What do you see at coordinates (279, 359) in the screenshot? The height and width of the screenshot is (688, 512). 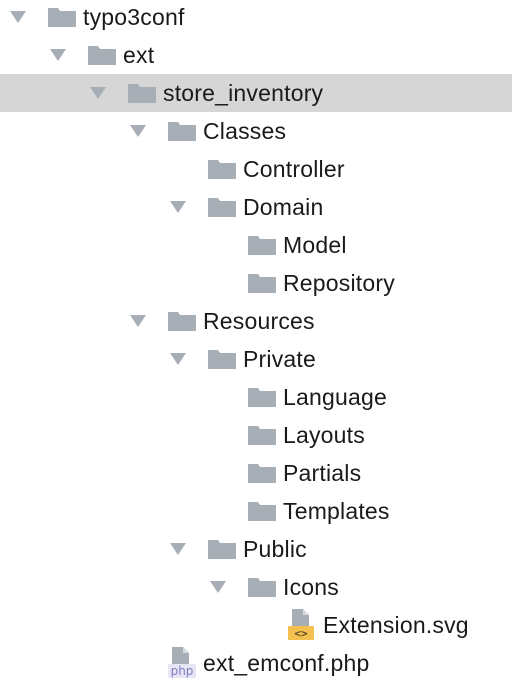 I see `tree-row-label: Private` at bounding box center [279, 359].